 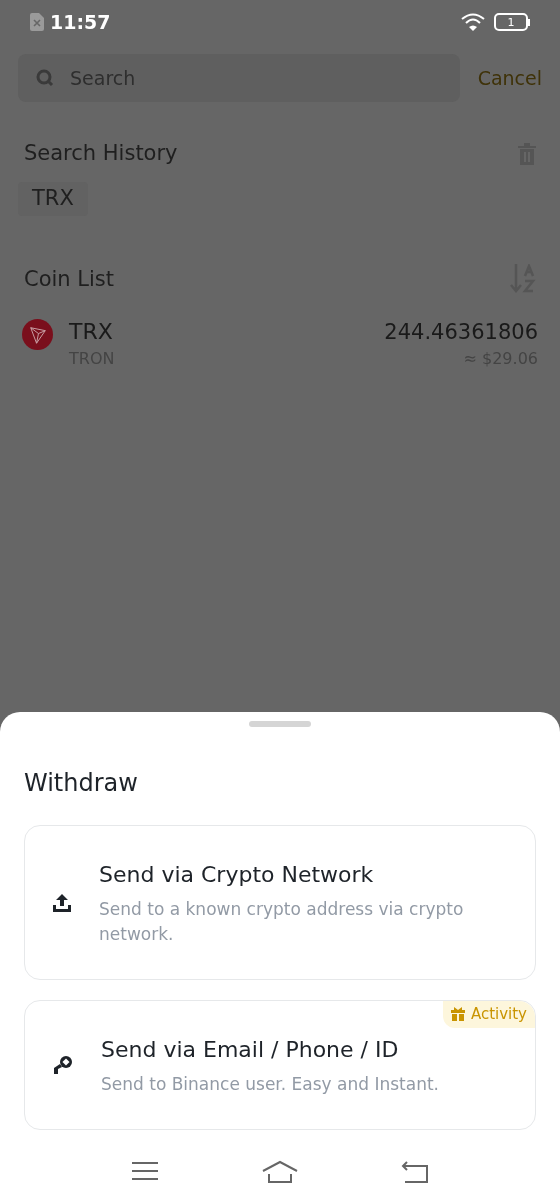 What do you see at coordinates (280, 1172) in the screenshot?
I see `home-icon` at bounding box center [280, 1172].